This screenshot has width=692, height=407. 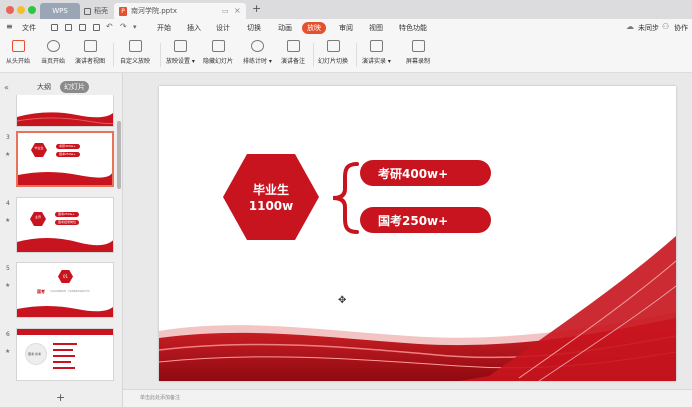 I want to click on close-window-button, so click(x=10, y=10).